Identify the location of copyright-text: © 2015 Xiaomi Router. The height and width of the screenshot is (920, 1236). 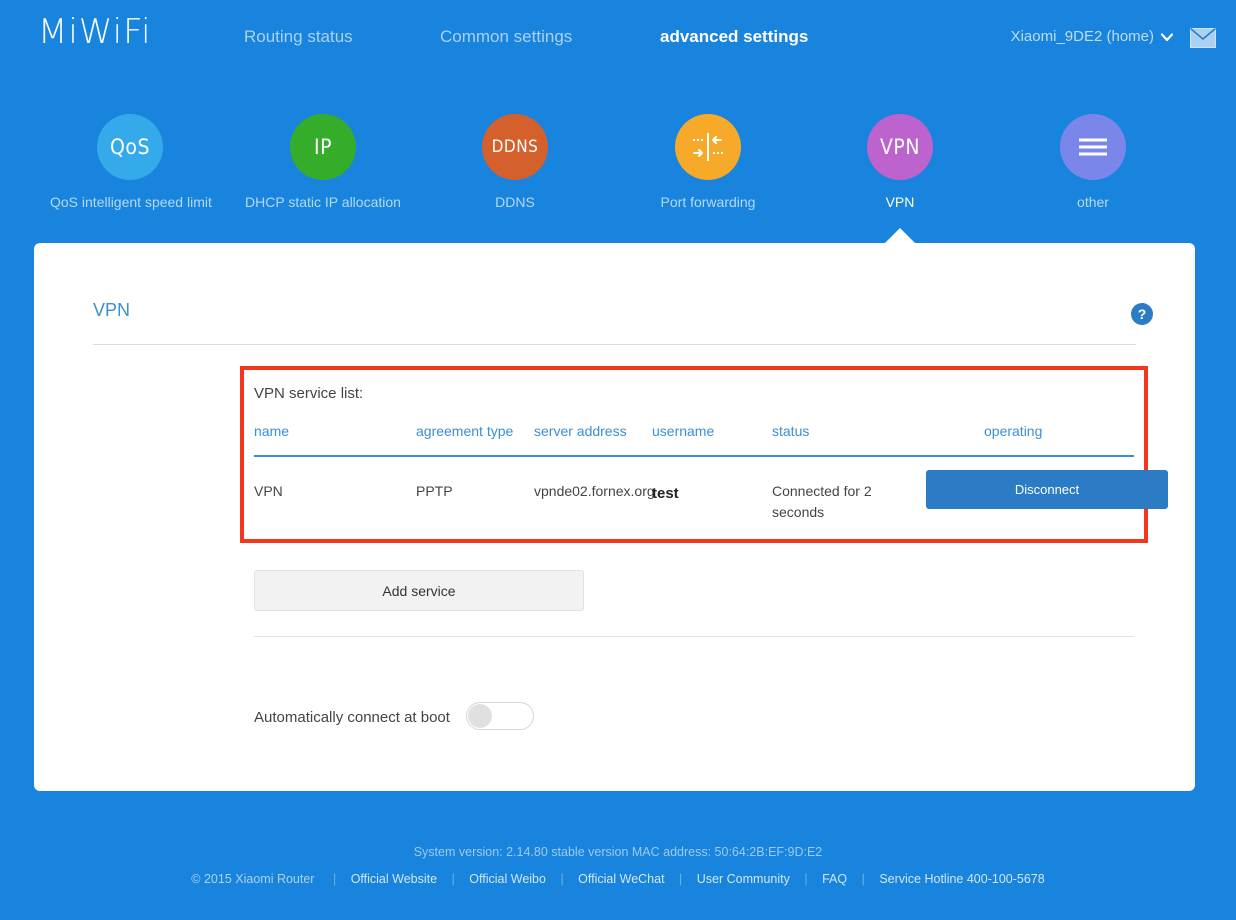
(253, 879).